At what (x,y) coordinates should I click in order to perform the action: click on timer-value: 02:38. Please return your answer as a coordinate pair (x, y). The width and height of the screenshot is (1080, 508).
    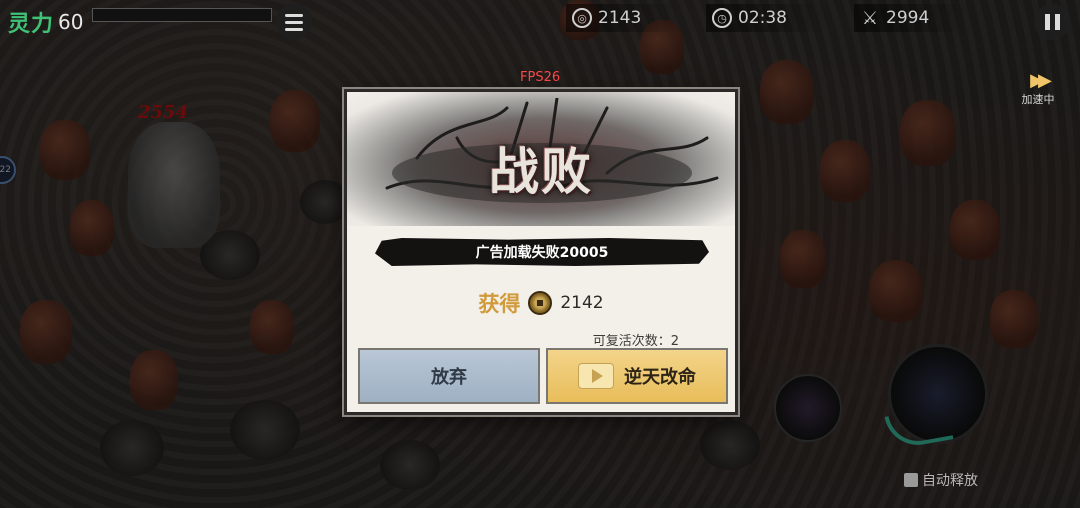
    Looking at the image, I should click on (762, 18).